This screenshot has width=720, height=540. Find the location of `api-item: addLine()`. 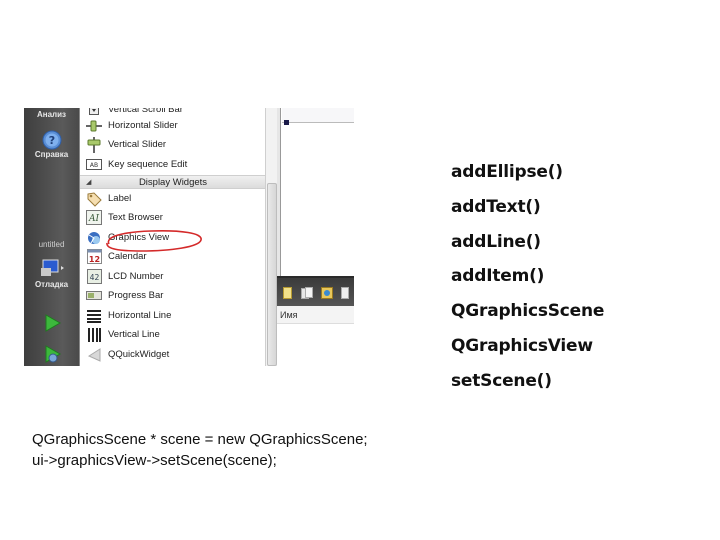

api-item: addLine() is located at coordinates (496, 241).